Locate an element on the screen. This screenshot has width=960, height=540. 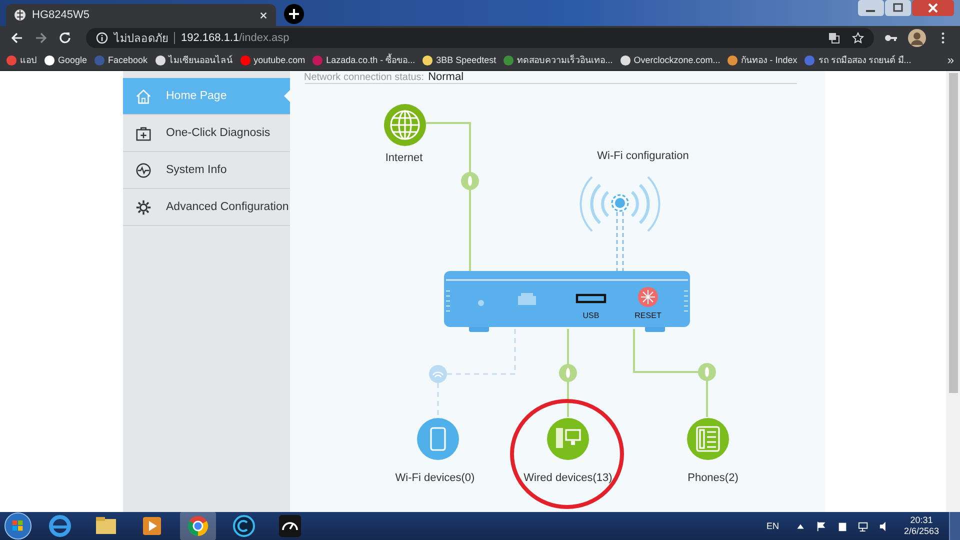
address-field: ไม่ปลอดภัย 192.168.1.1/index.asp is located at coordinates (480, 38).